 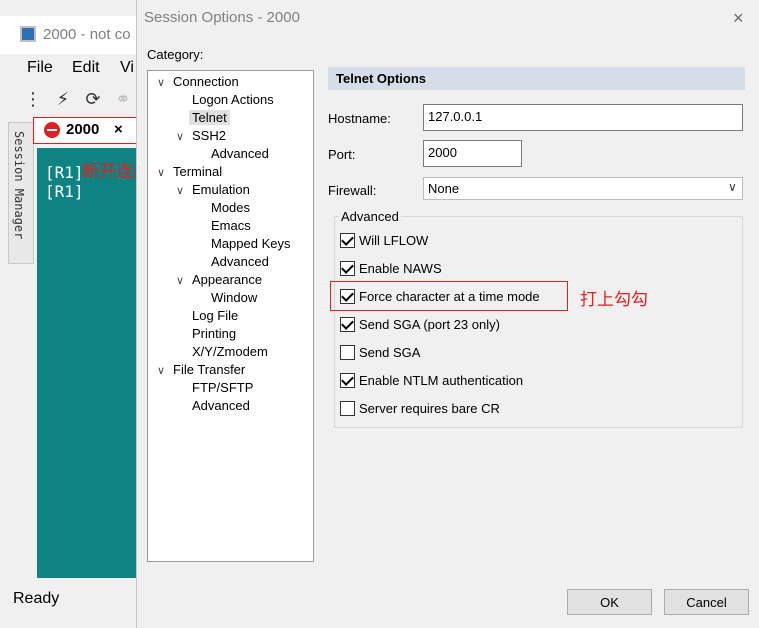 What do you see at coordinates (240, 261) in the screenshot?
I see `tree-item-emulation-advanced: Advanced` at bounding box center [240, 261].